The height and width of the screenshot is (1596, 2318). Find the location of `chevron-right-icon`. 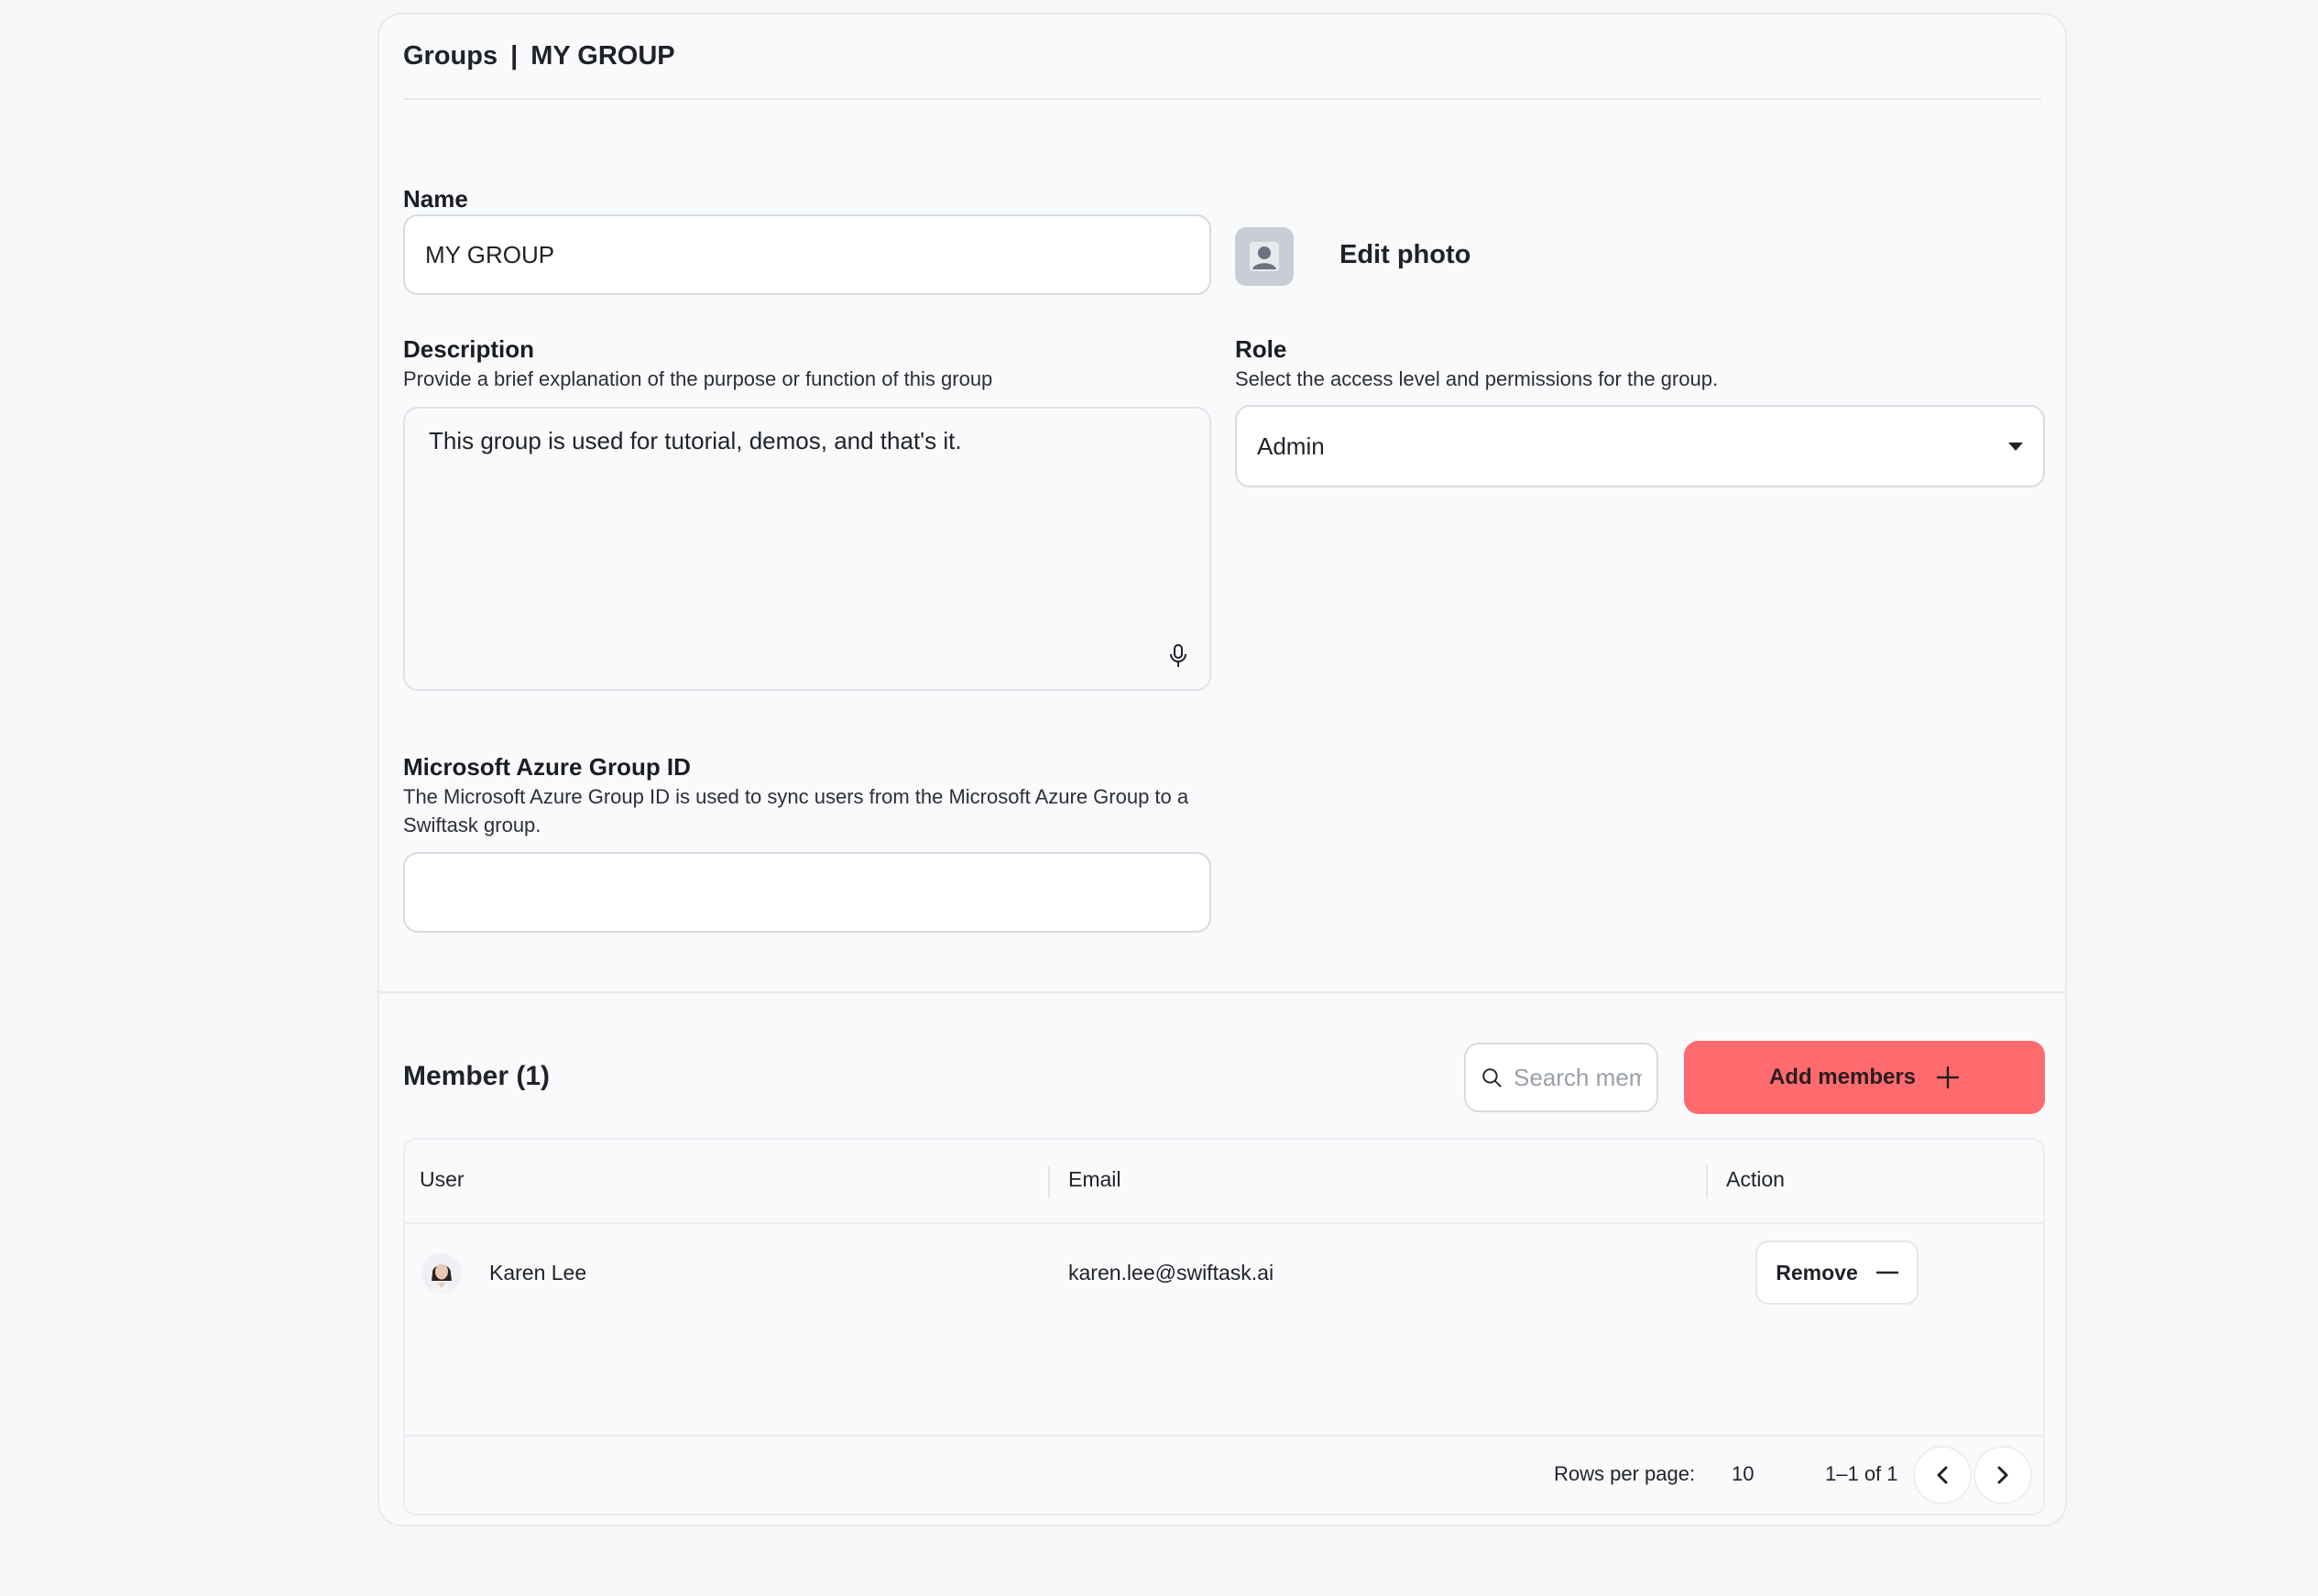

chevron-right-icon is located at coordinates (2002, 1475).